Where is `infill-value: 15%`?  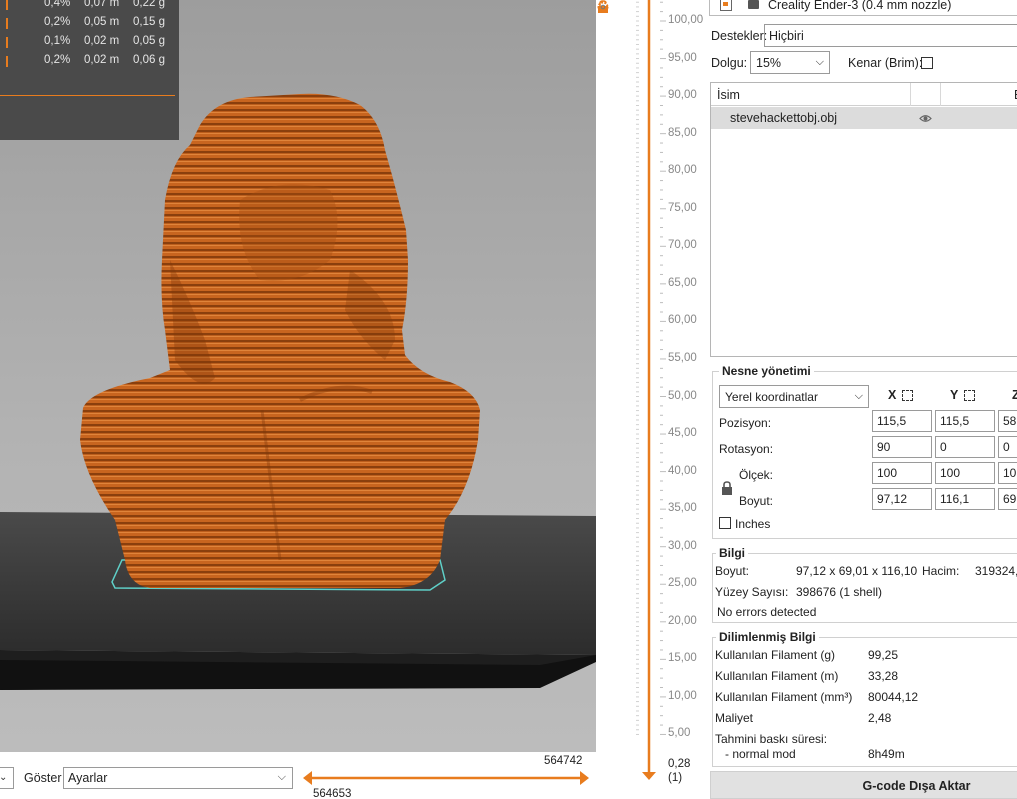 infill-value: 15% is located at coordinates (769, 63).